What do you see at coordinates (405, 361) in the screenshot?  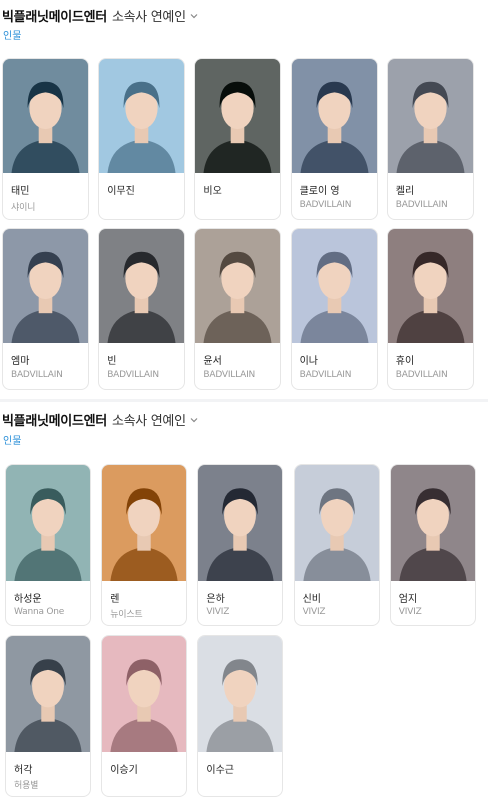 I see `person-name: 휴이` at bounding box center [405, 361].